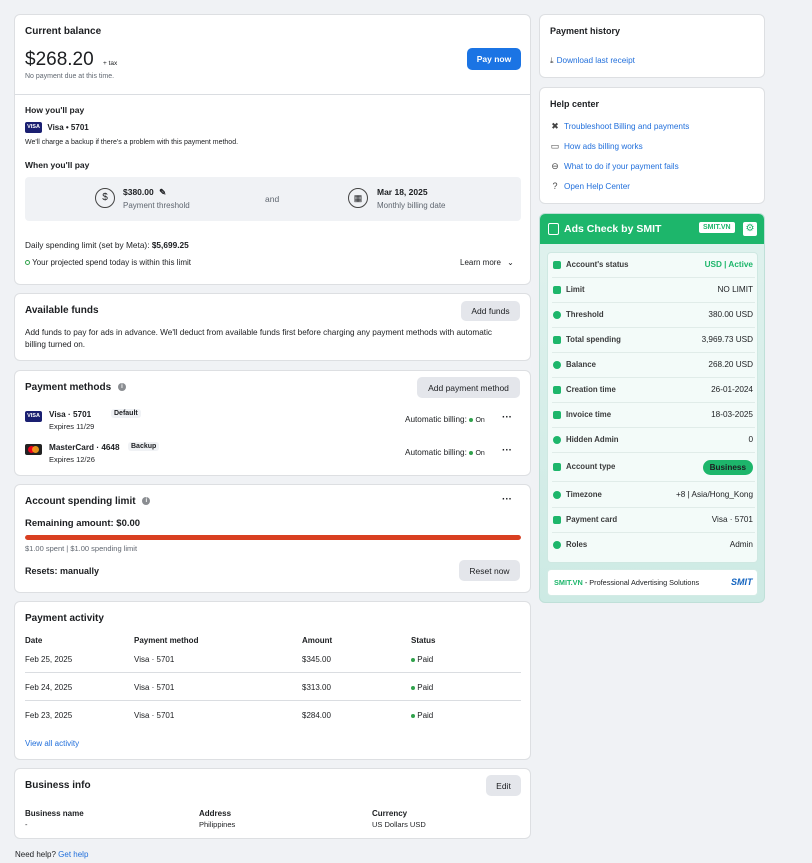 The height and width of the screenshot is (863, 812). I want to click on account-type-icon, so click(557, 467).